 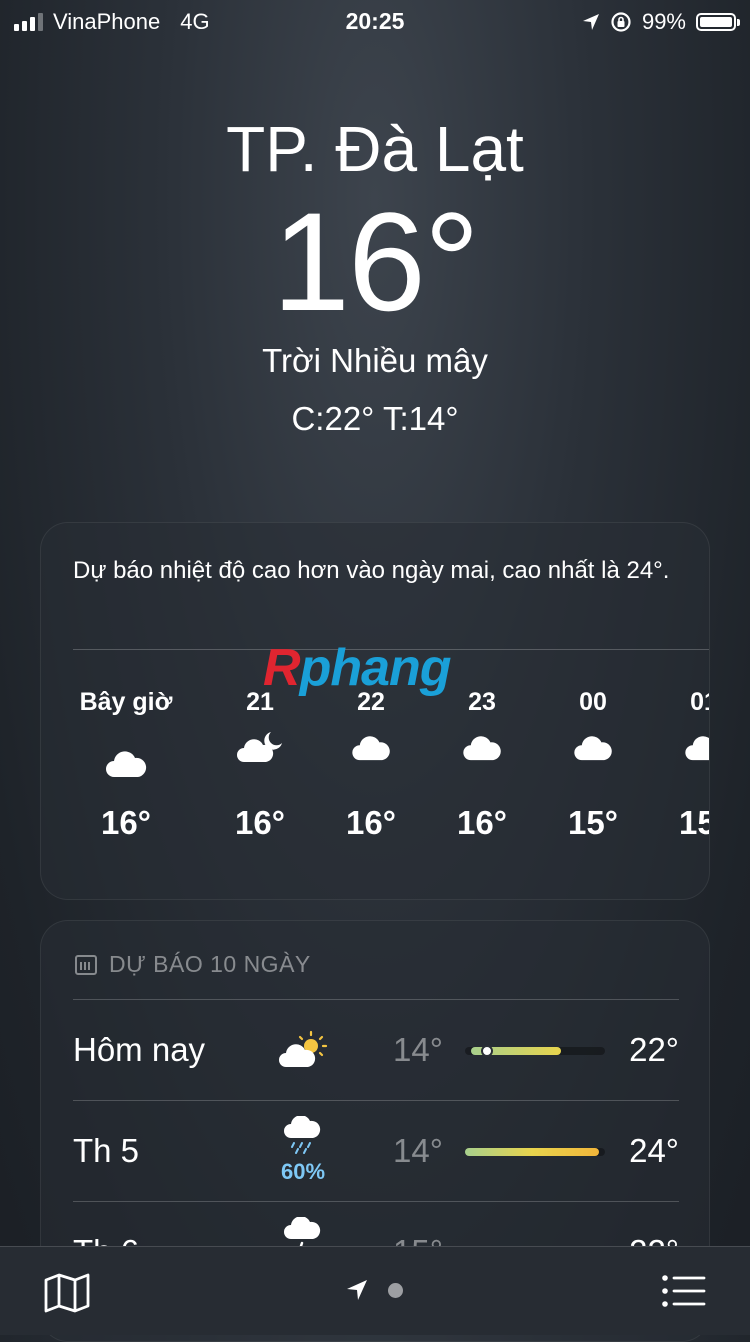 I want to click on hour-label: 01, so click(x=699, y=702).